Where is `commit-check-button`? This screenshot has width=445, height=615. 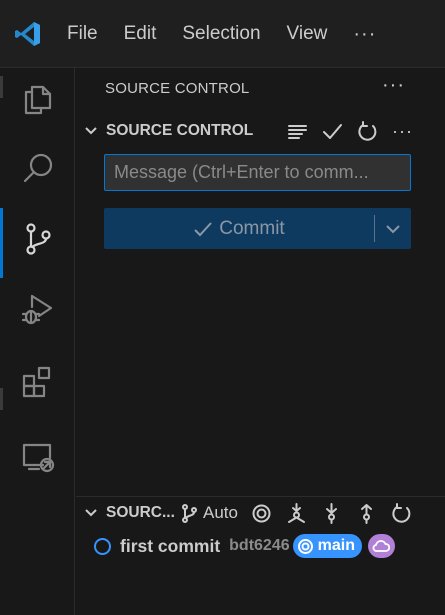
commit-check-button is located at coordinates (332, 131).